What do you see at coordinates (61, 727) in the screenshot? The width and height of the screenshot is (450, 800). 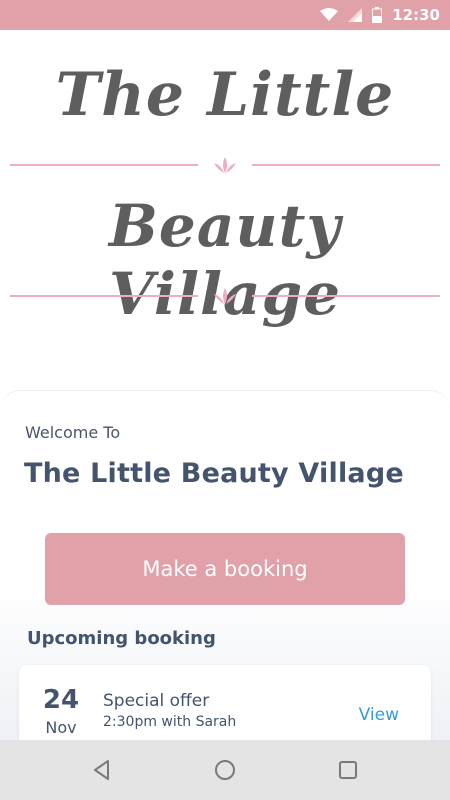 I see `booking-month: Nov` at bounding box center [61, 727].